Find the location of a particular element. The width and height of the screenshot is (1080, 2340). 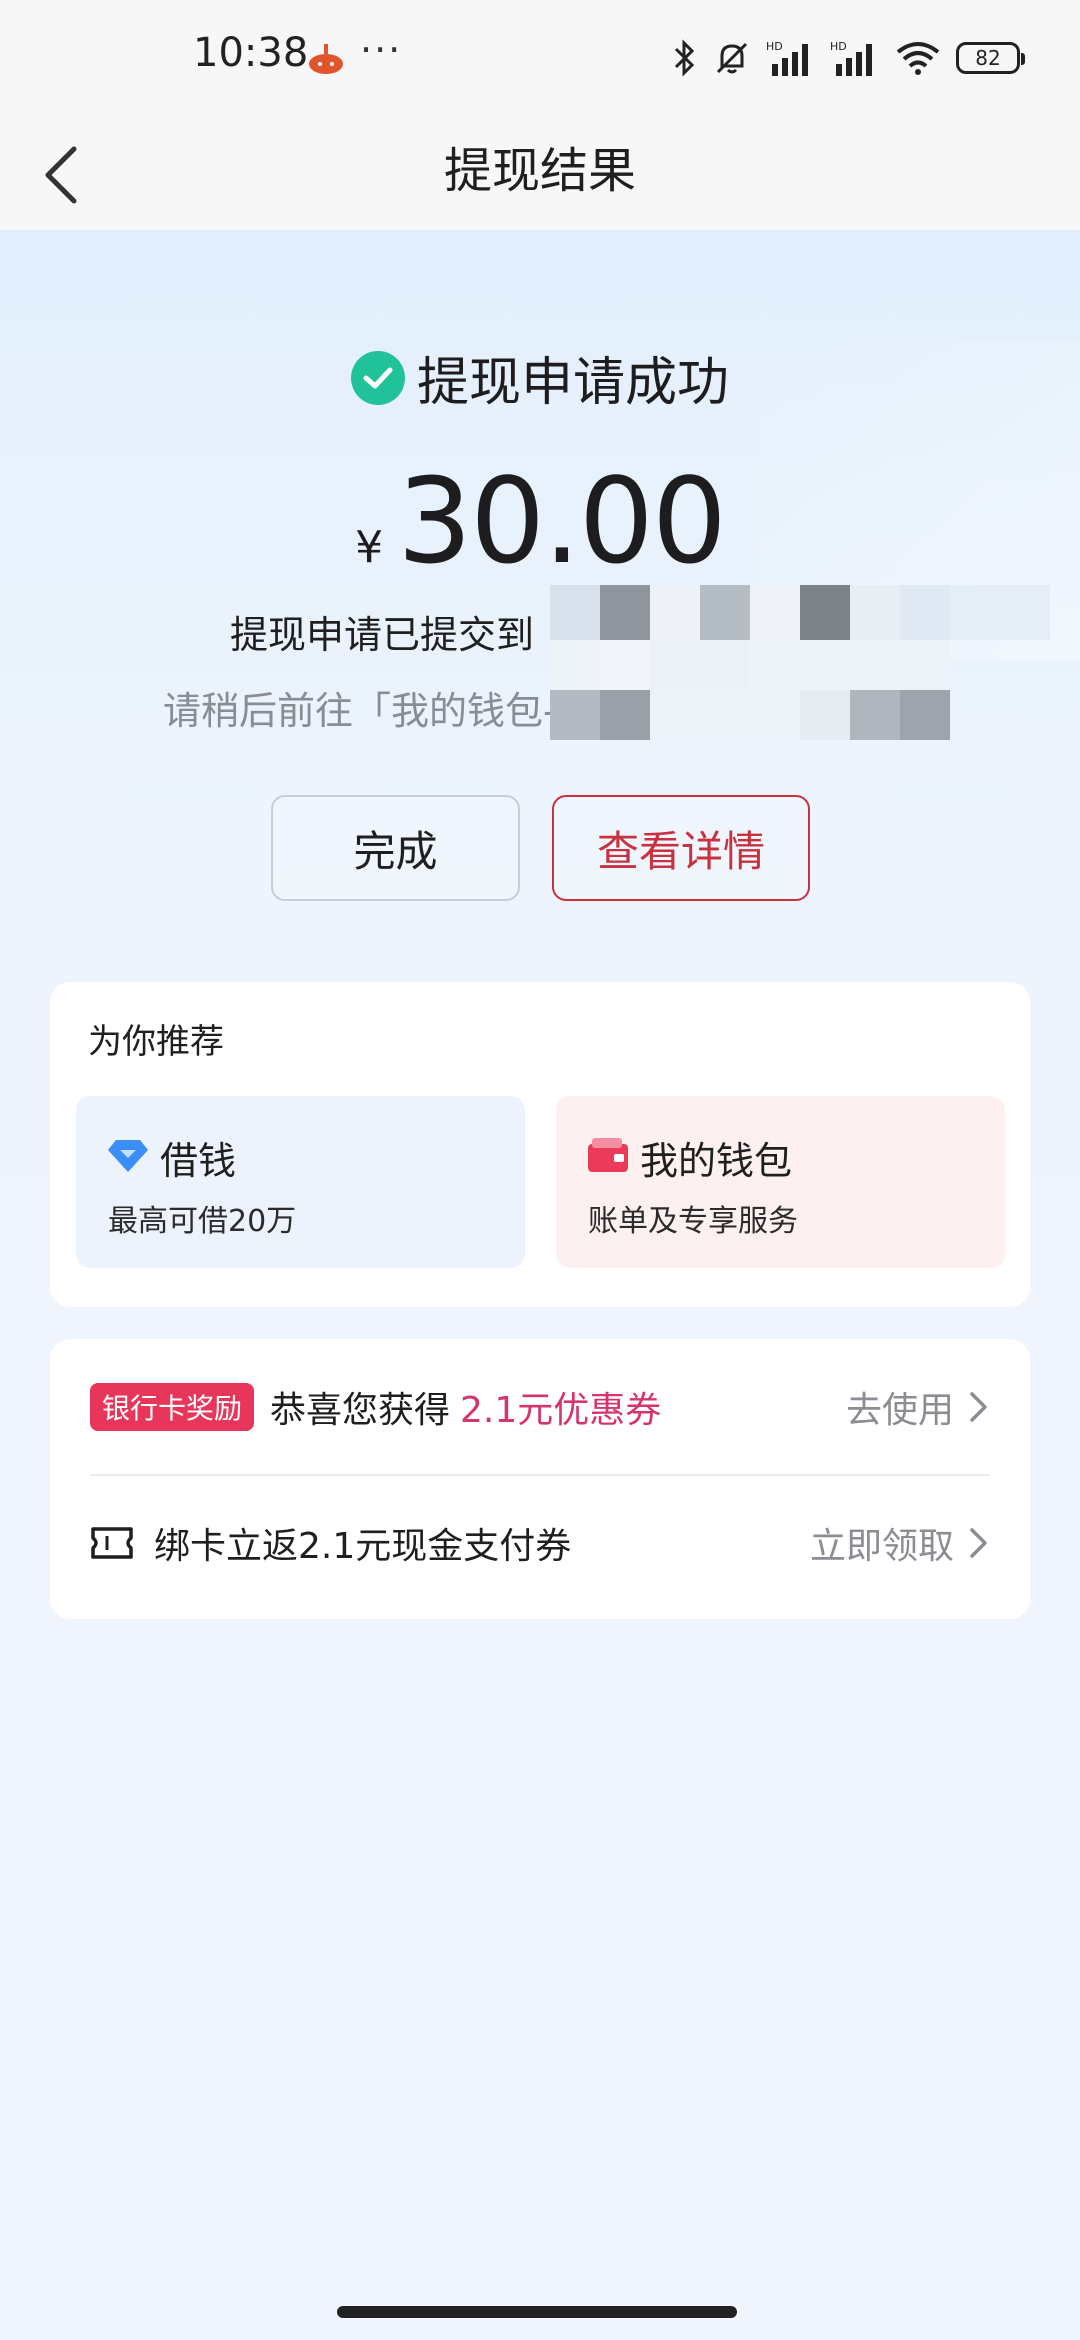

amount-display: ¥ 30.00 is located at coordinates (540, 521).